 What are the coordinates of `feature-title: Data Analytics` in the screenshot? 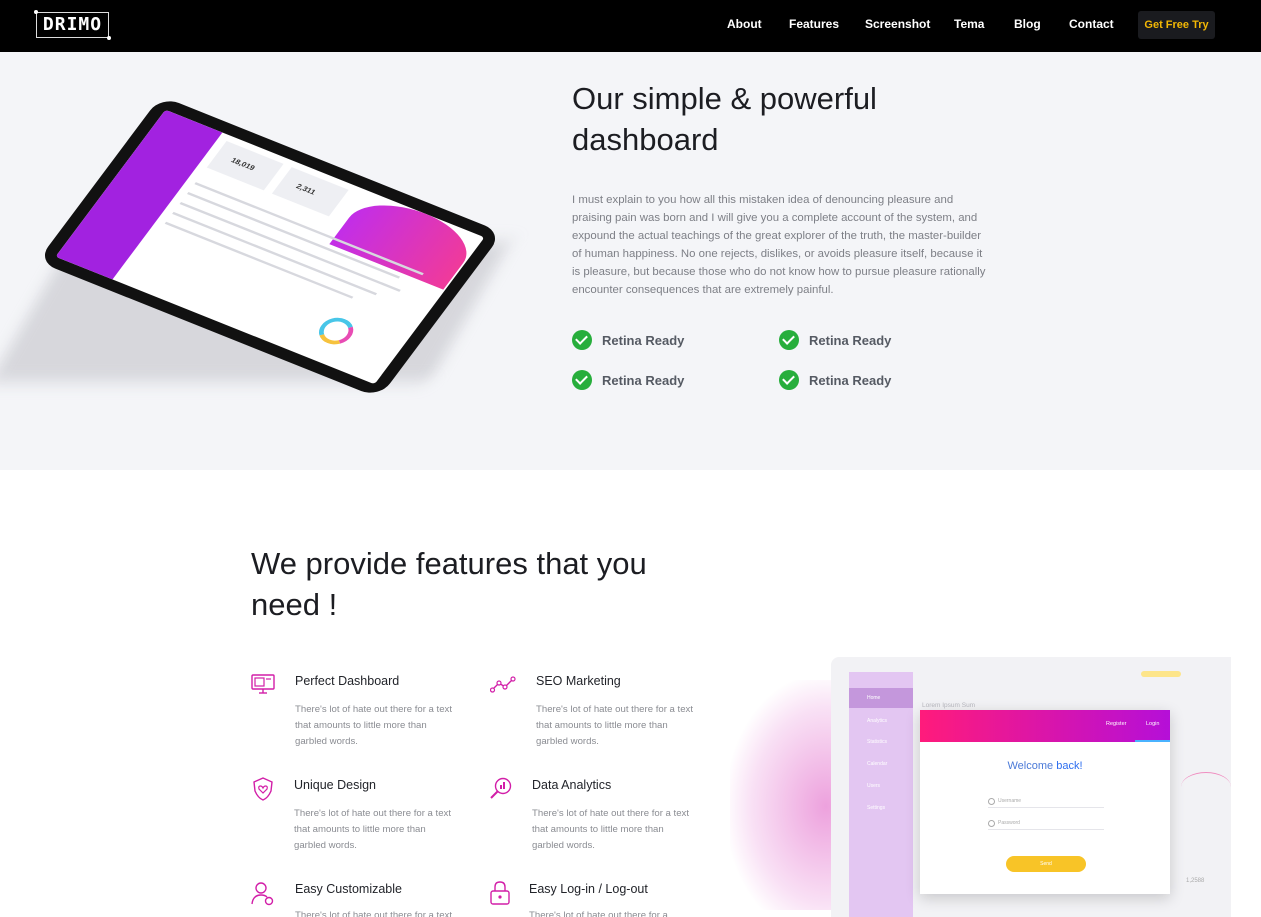 It's located at (572, 785).